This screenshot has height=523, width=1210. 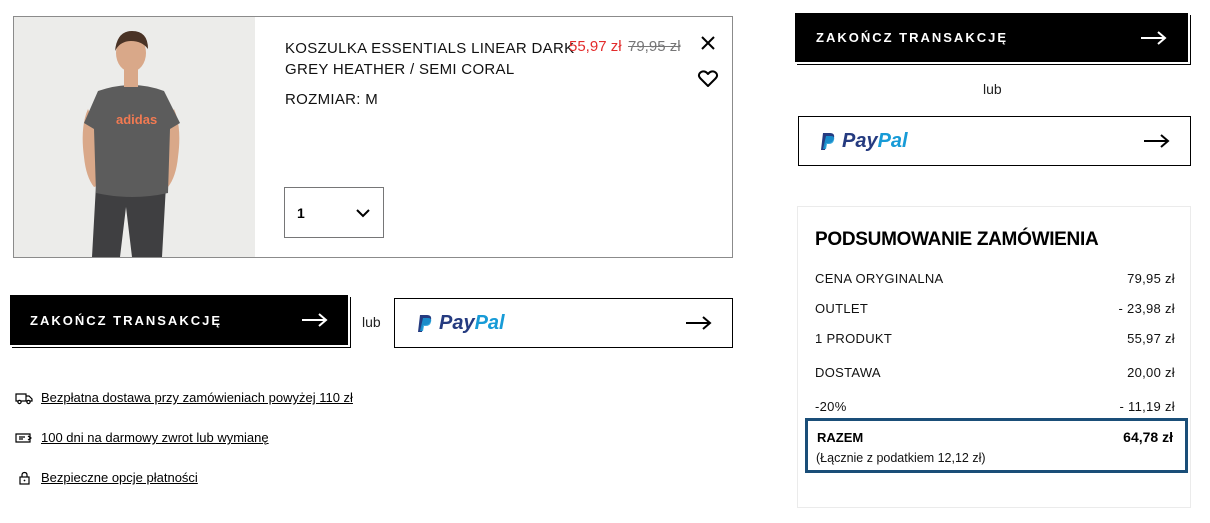 I want to click on summary-row-label: 1 PRODUKT, so click(x=854, y=338).